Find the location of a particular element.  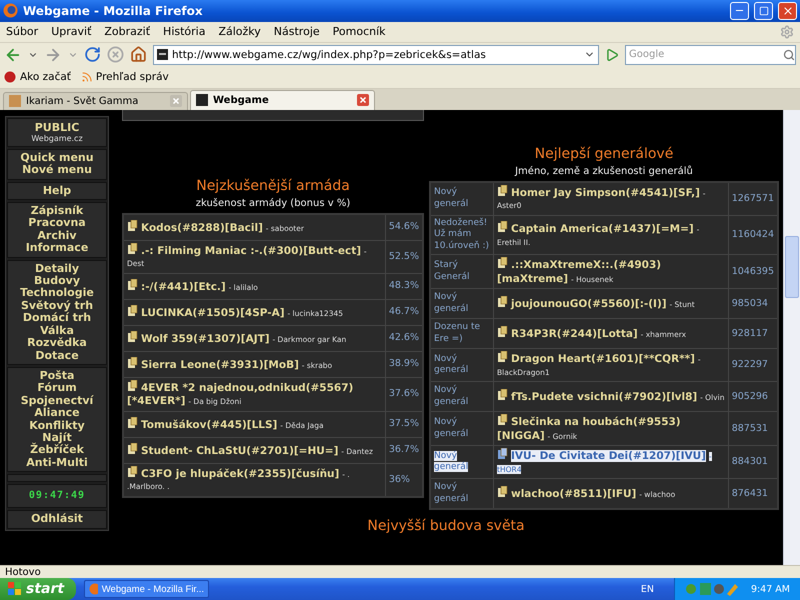

sidebar-link: Válka is located at coordinates (57, 331).